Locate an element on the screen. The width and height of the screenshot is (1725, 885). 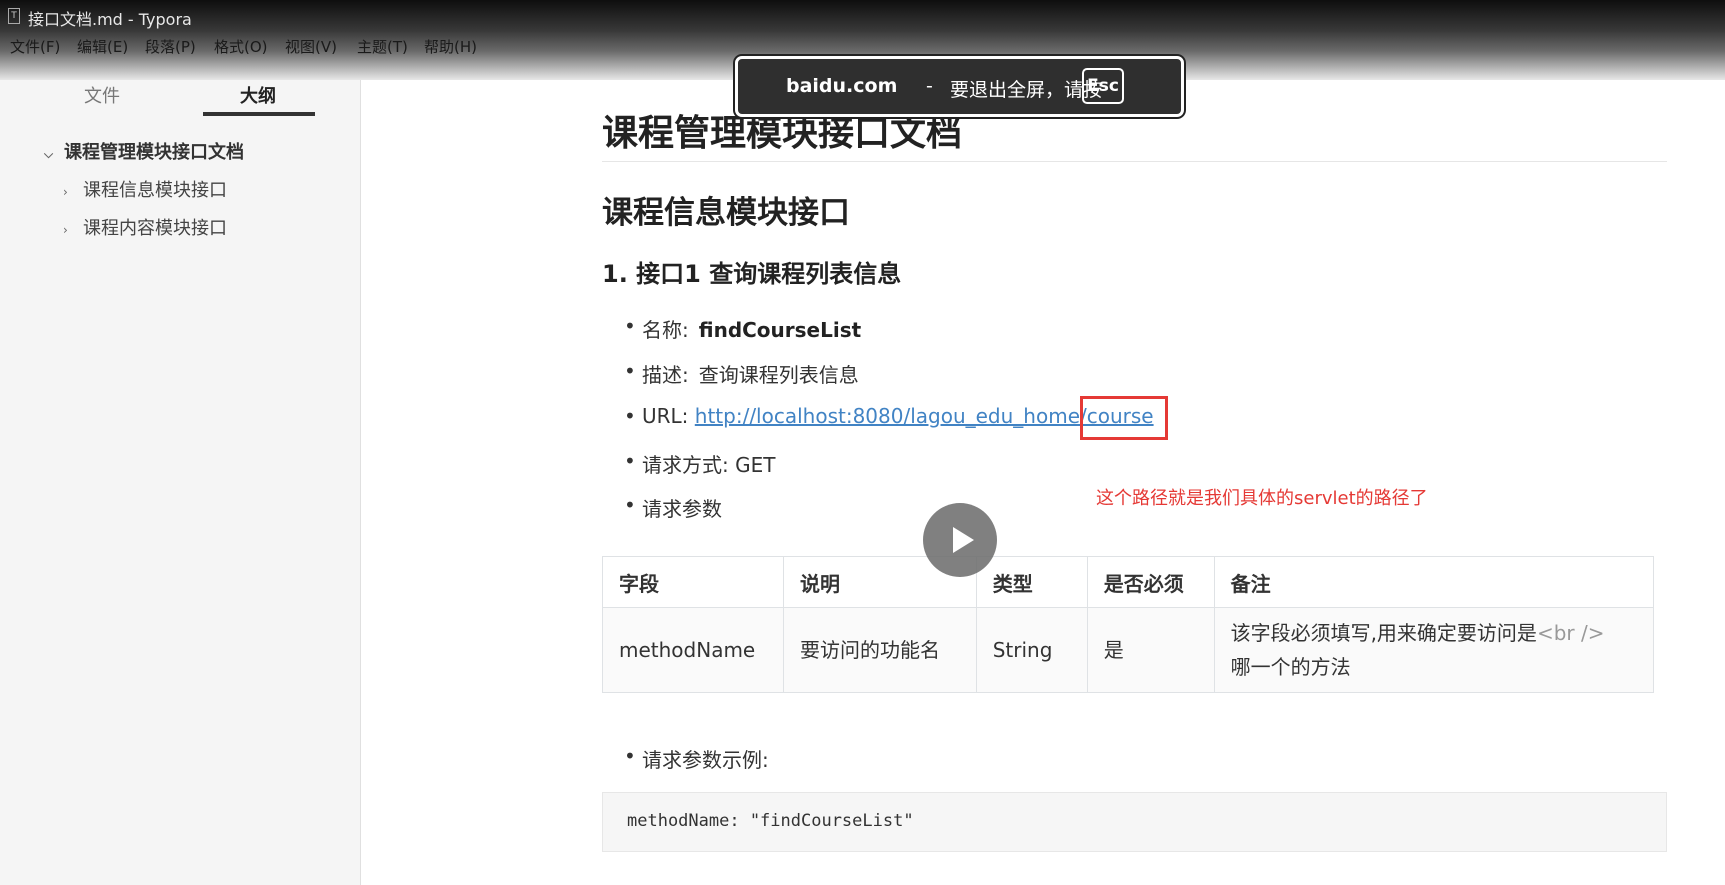
tab-outline: 大纲 is located at coordinates (258, 95).